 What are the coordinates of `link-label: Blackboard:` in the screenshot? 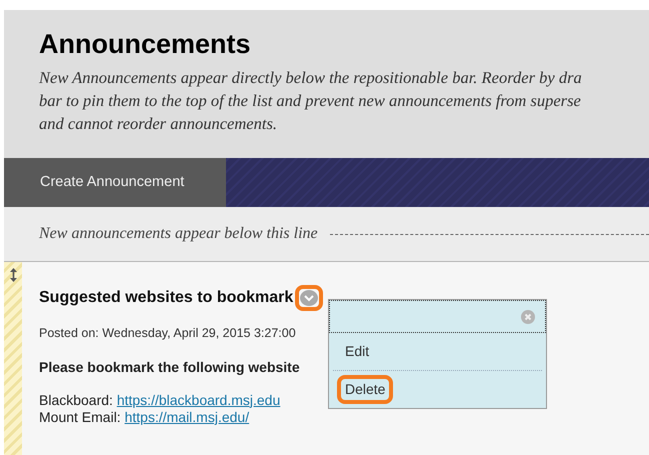 It's located at (76, 400).